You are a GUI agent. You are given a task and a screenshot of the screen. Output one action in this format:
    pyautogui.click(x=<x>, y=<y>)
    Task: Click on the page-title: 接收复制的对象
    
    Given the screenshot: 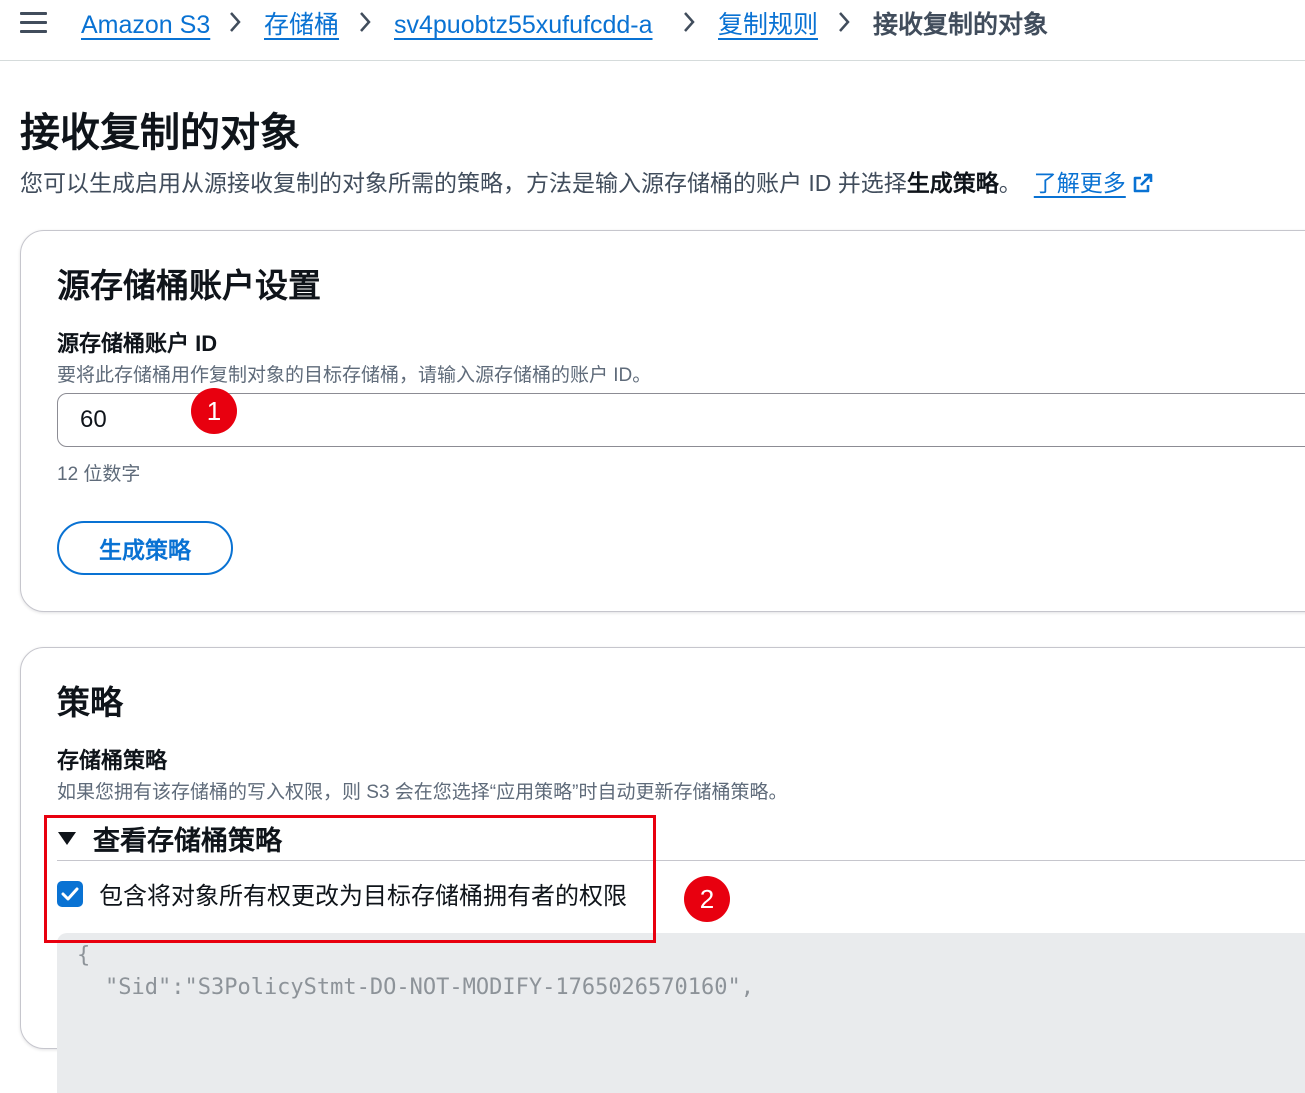 What is the action you would take?
    pyautogui.click(x=160, y=133)
    